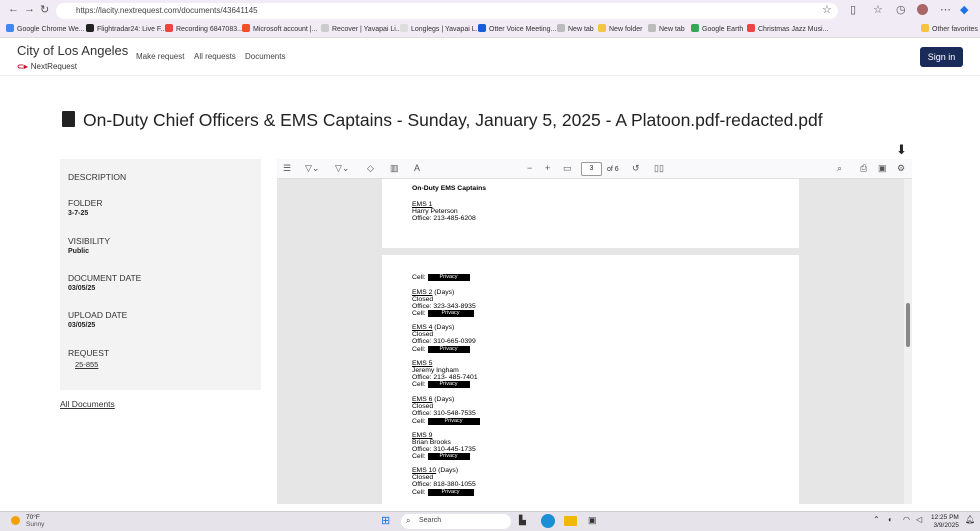  What do you see at coordinates (431, 442) in the screenshot?
I see `pdf-name: Brian Brooks` at bounding box center [431, 442].